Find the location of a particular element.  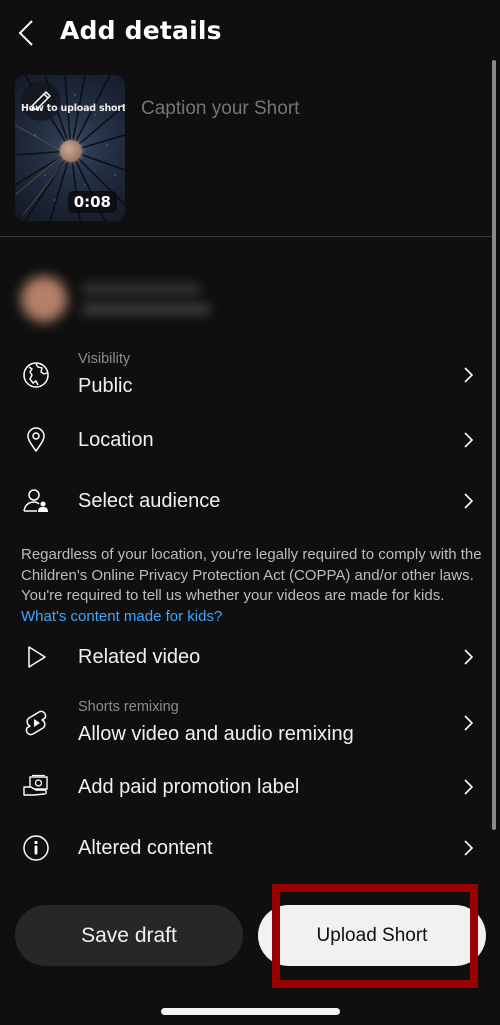

header: Add details is located at coordinates (250, 33).